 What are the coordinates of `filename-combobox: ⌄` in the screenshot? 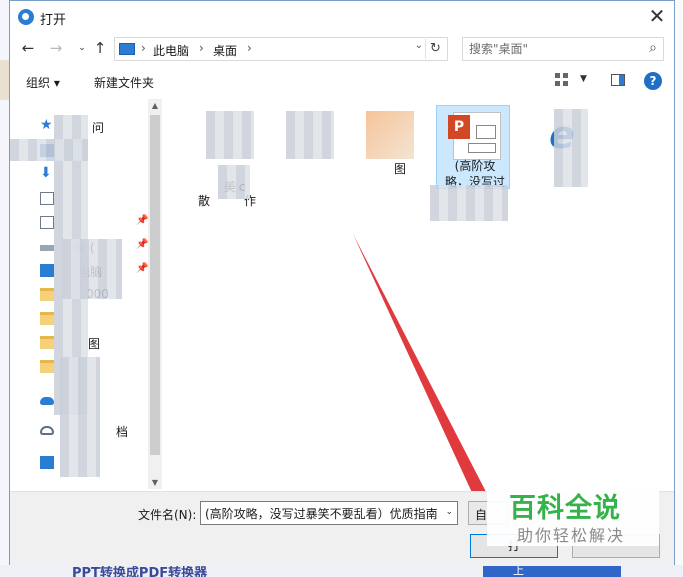 It's located at (329, 513).